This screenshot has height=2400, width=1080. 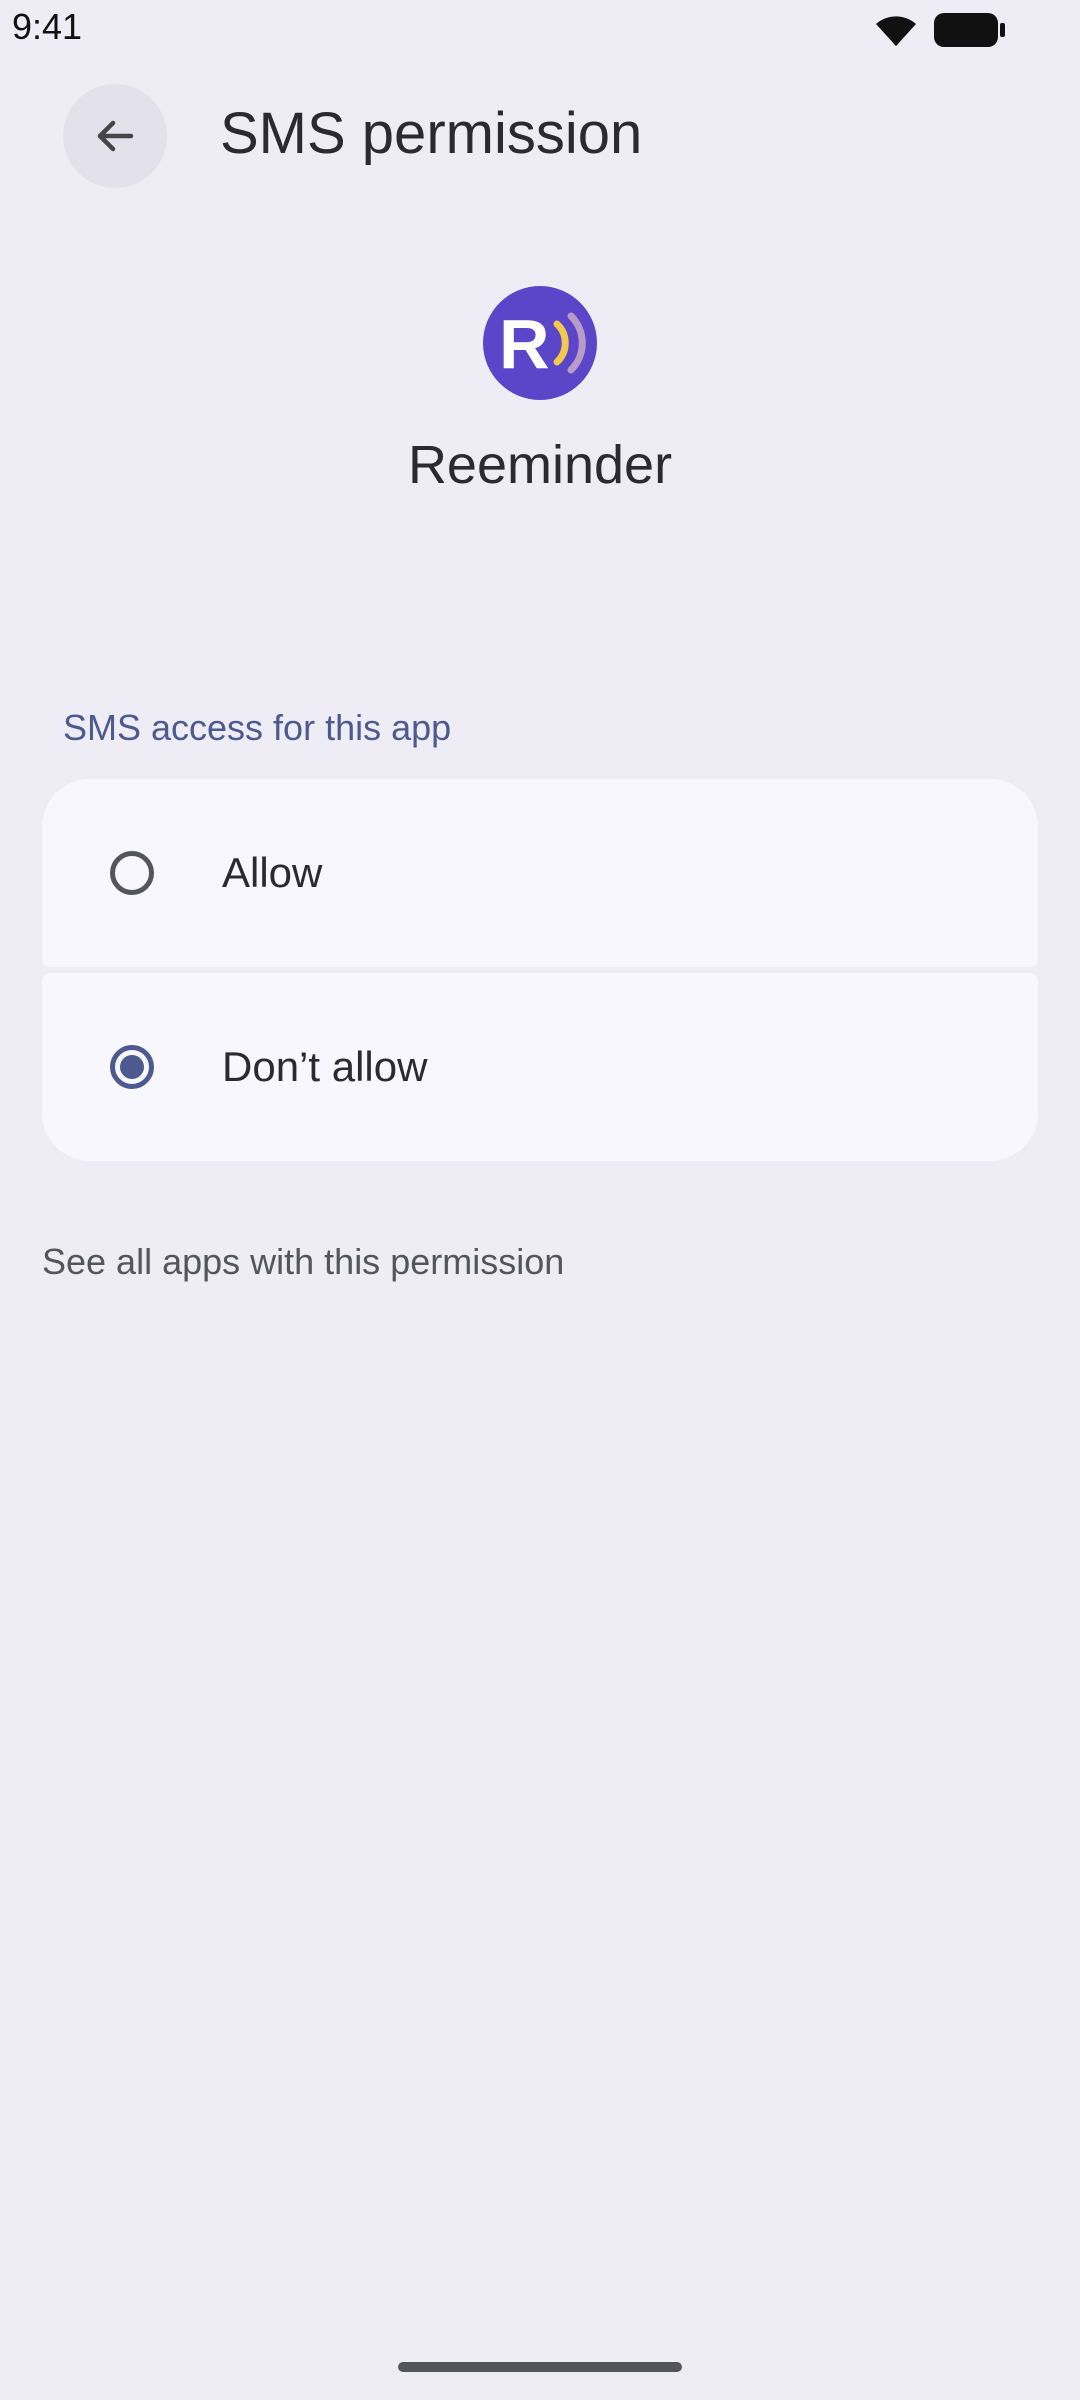 I want to click on radio-dont-allow, so click(x=132, y=1067).